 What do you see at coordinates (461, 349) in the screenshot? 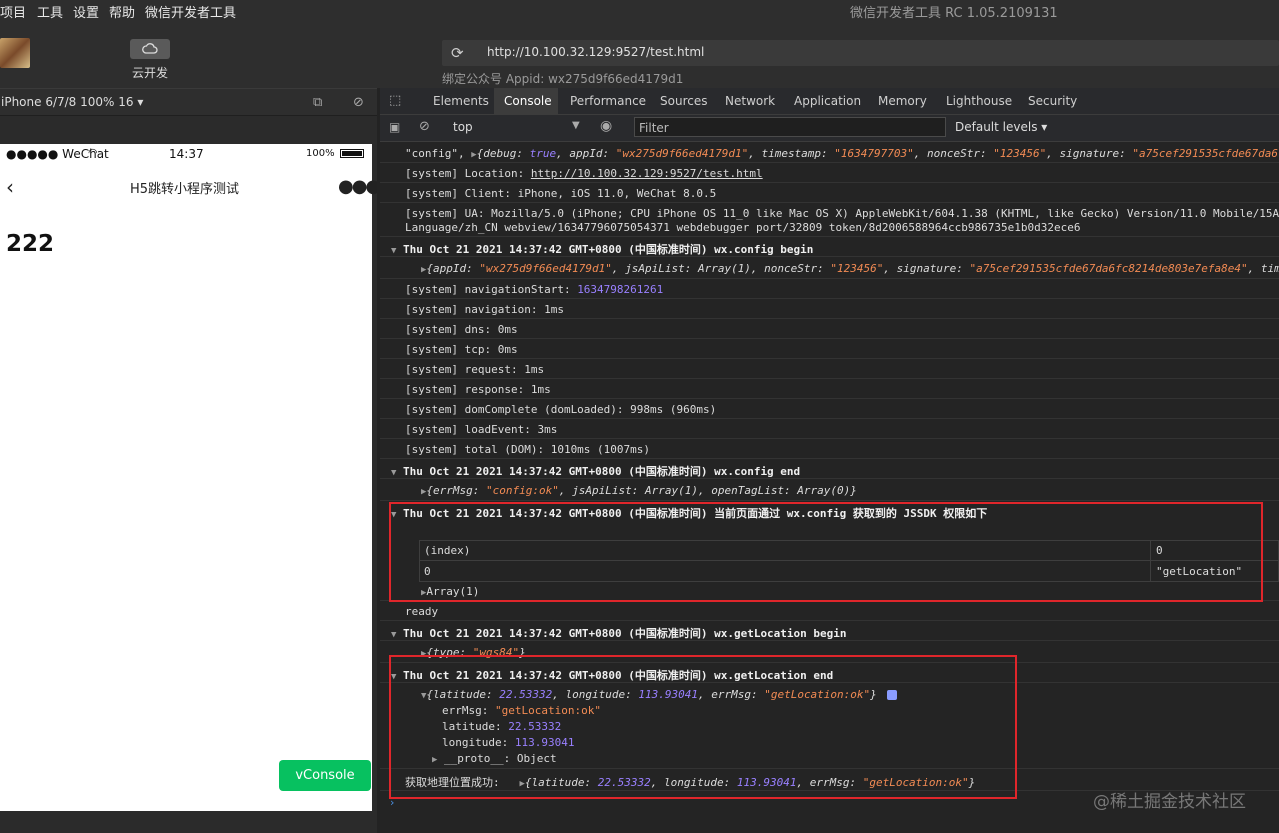
I see `log-system: [system] tcp: 0ms` at bounding box center [461, 349].